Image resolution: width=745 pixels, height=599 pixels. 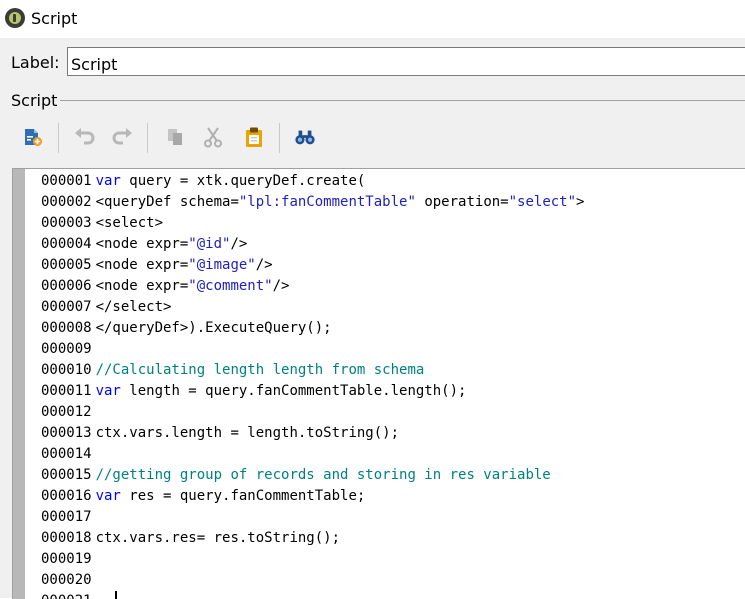 What do you see at coordinates (34, 100) in the screenshot?
I see `script-section-title: Script` at bounding box center [34, 100].